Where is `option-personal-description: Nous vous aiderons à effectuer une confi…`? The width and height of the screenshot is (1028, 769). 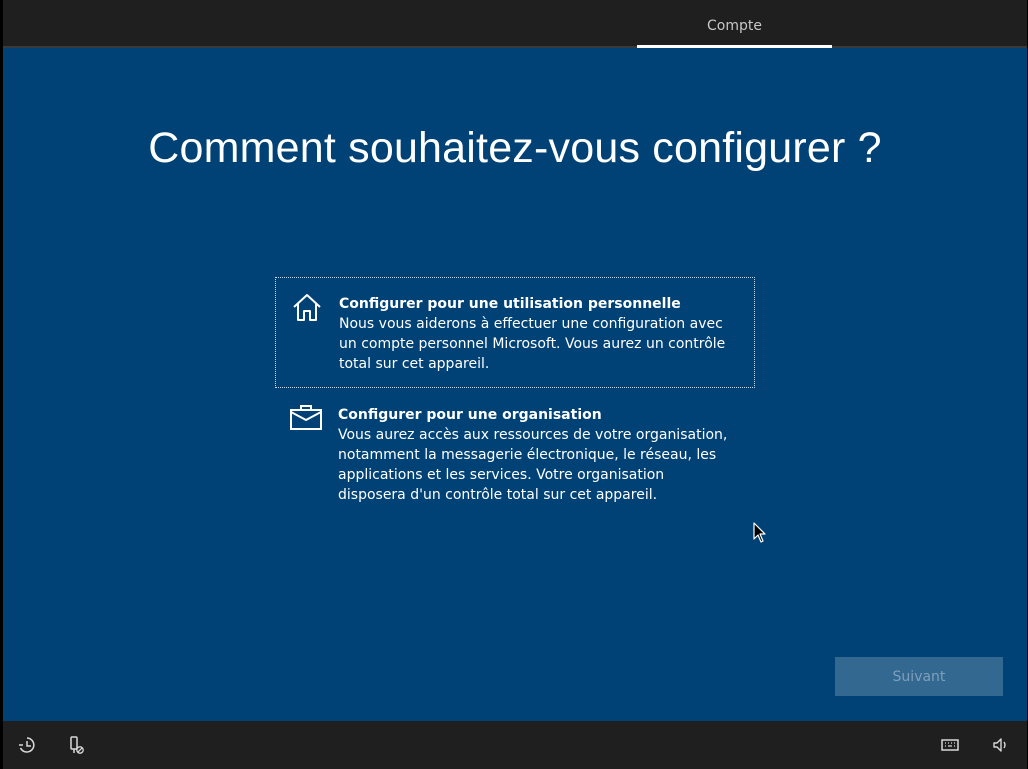
option-personal-description: Nous vous aiderons à effectuer une confi… is located at coordinates (532, 344).